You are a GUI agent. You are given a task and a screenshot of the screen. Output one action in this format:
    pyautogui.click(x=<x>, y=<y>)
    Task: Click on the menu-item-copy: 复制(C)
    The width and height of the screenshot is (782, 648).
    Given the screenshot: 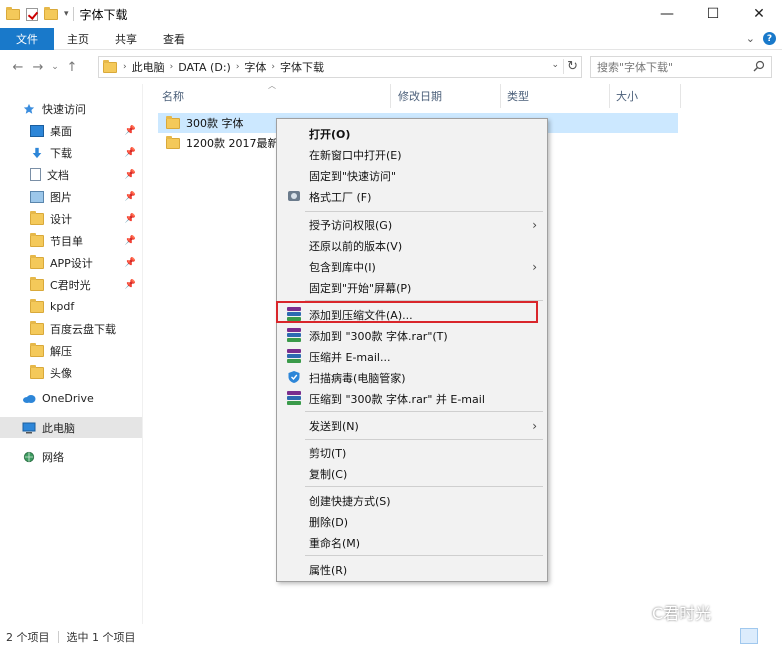 What is the action you would take?
    pyautogui.click(x=412, y=473)
    